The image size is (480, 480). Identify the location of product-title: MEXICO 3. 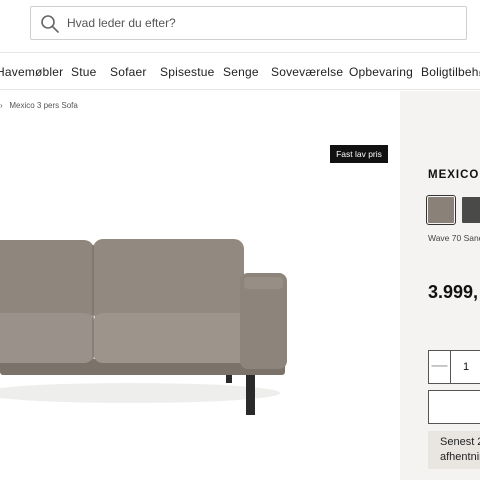
(454, 175).